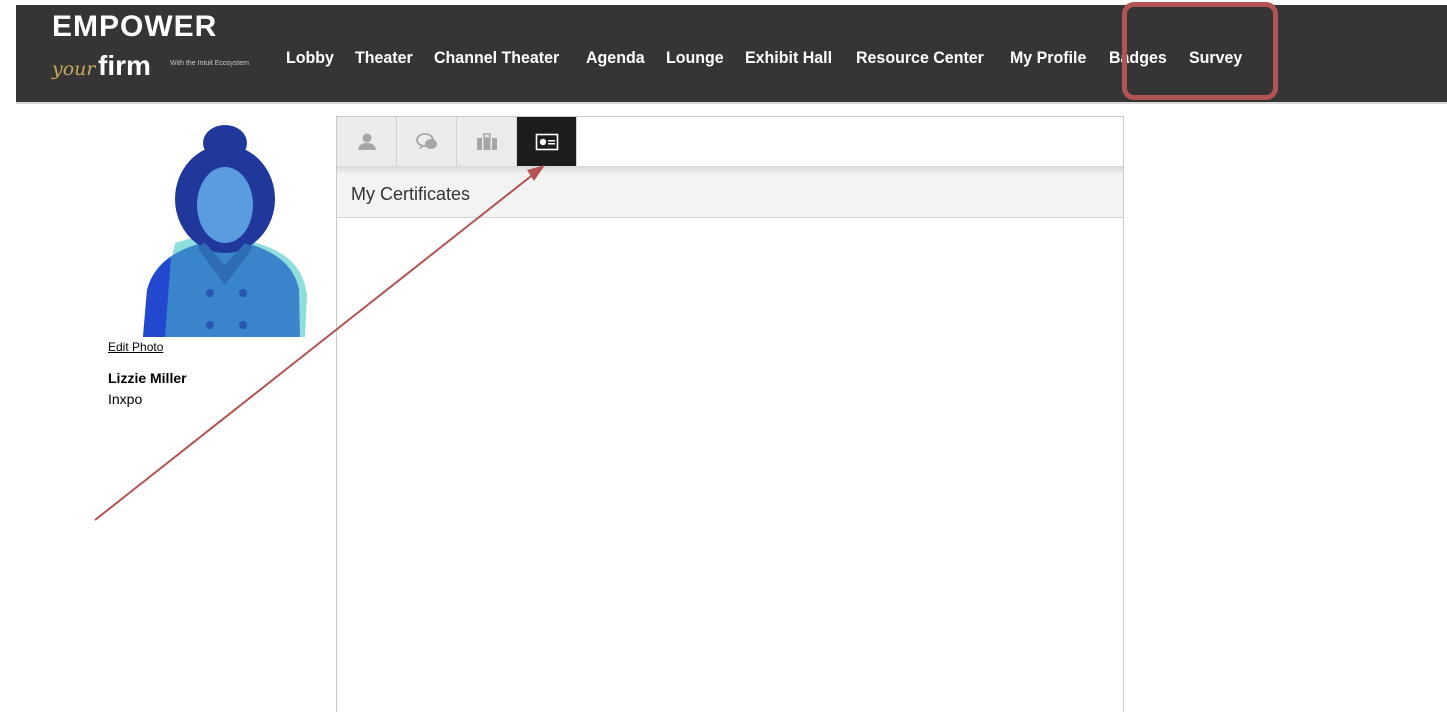  What do you see at coordinates (695, 58) in the screenshot?
I see `nav-lounge: Lounge` at bounding box center [695, 58].